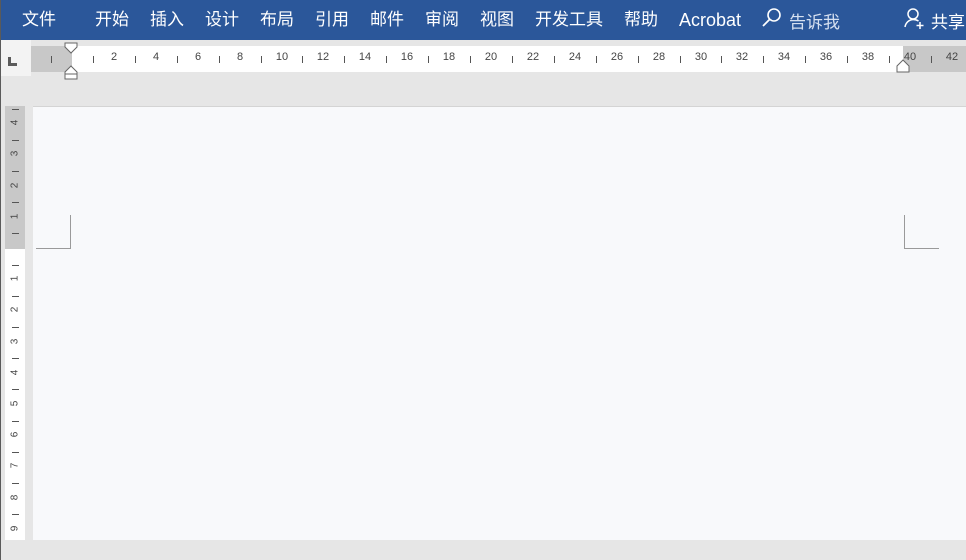  Describe the element at coordinates (323, 57) in the screenshot. I see `ruler-number: 12` at that location.